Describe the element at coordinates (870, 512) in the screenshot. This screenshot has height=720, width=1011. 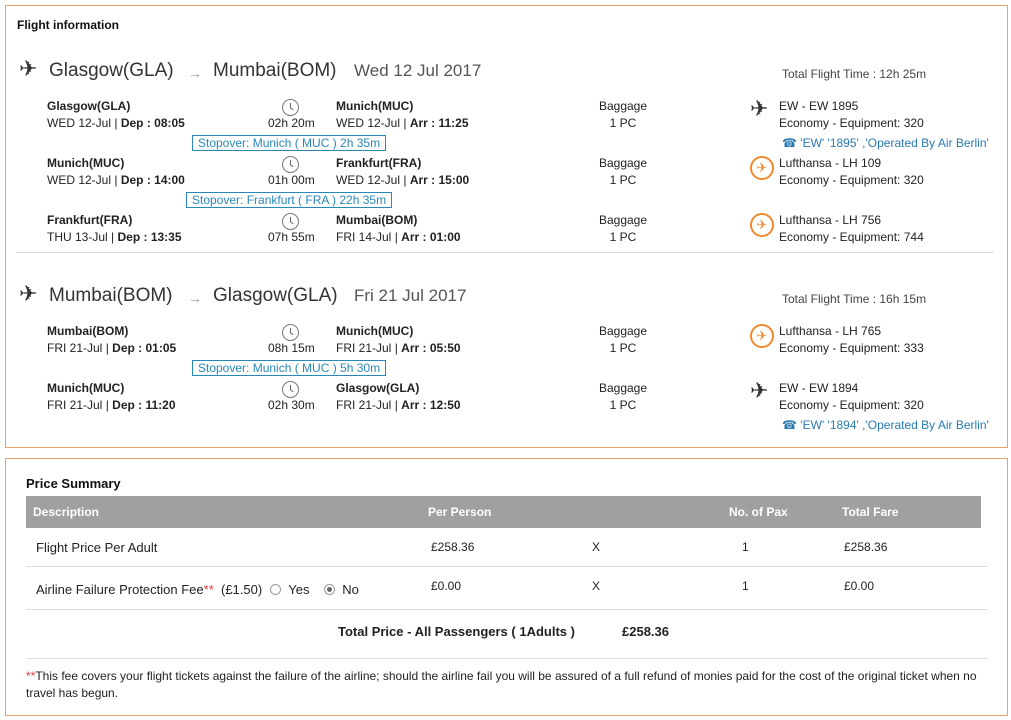
I see `header-total-fare: Total Fare` at that location.